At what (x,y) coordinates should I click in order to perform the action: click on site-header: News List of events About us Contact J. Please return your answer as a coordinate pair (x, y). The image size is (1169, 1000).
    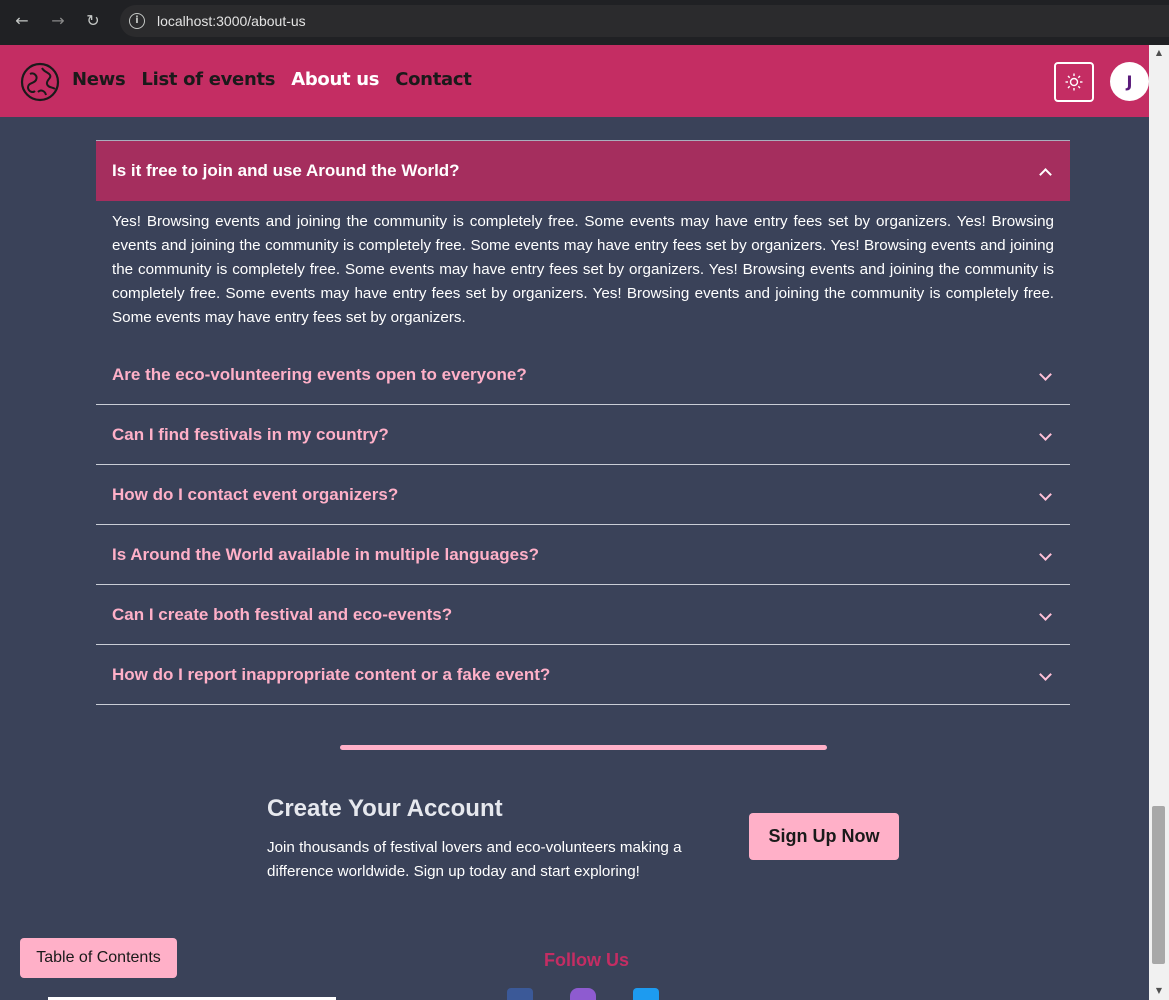
    Looking at the image, I should click on (574, 81).